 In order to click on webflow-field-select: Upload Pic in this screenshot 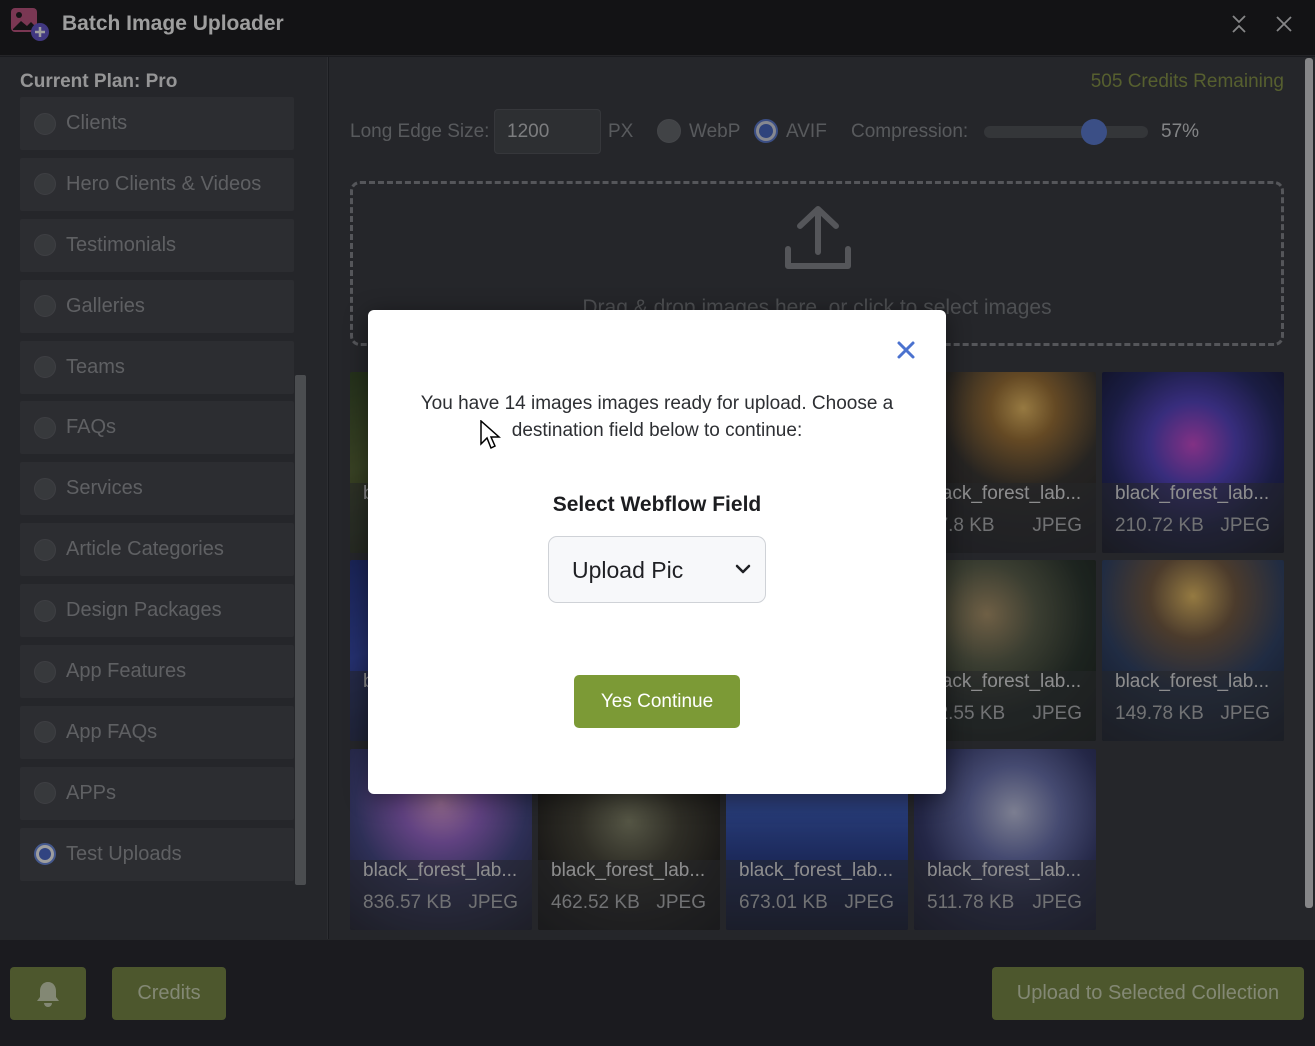, I will do `click(657, 569)`.